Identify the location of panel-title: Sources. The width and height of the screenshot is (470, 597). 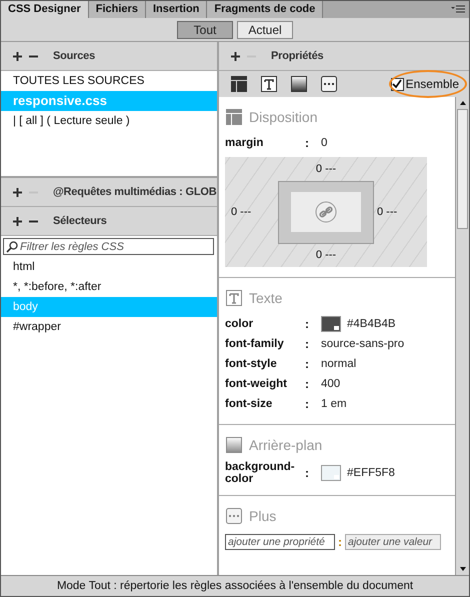
(74, 56).